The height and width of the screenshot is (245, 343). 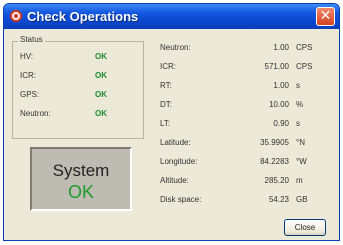 What do you see at coordinates (165, 123) in the screenshot?
I see `lt-label: LT:` at bounding box center [165, 123].